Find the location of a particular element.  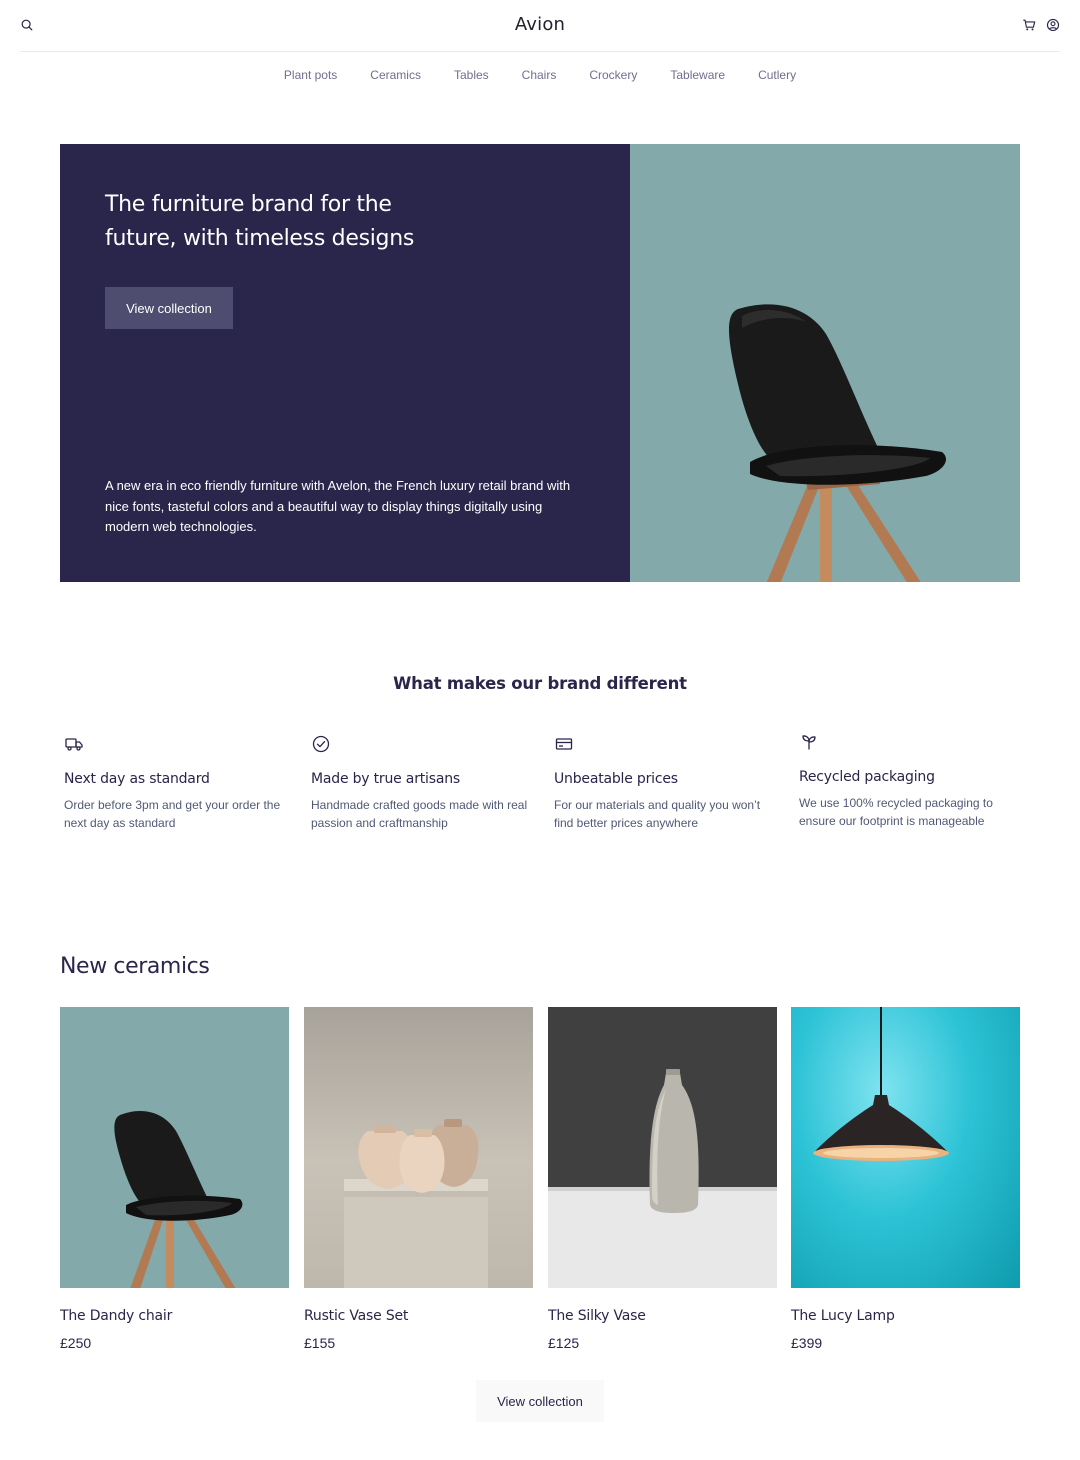

hero-view-collection-button: View collection is located at coordinates (169, 308).